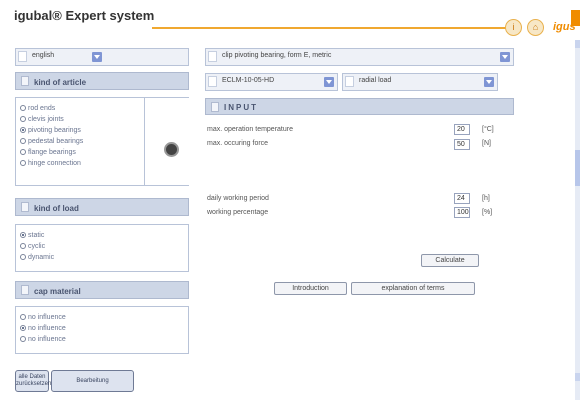 Image resolution: width=580 pixels, height=400 pixels. What do you see at coordinates (60, 82) in the screenshot?
I see `article-section-title: kind of article` at bounding box center [60, 82].